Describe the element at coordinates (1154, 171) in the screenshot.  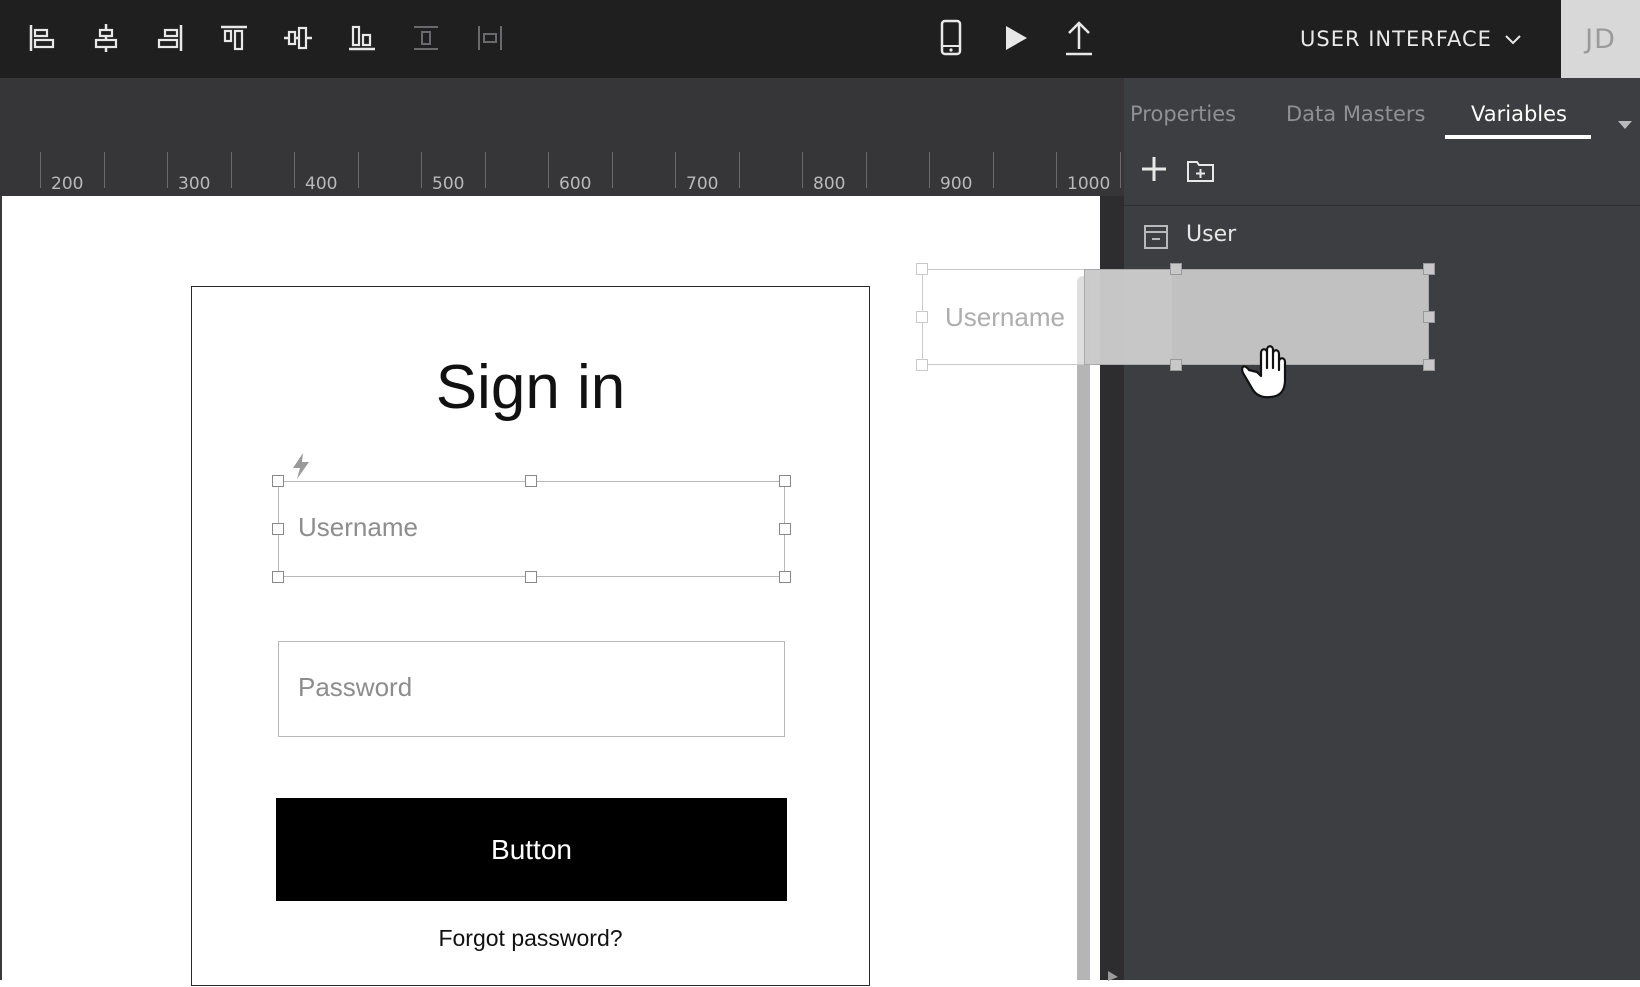
I see `plus-icon` at that location.